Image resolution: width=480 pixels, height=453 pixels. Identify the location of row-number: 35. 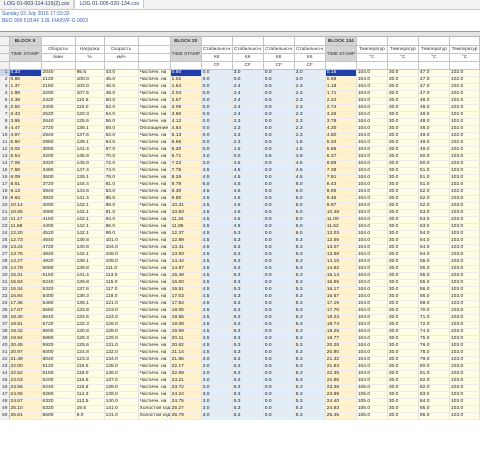
(5, 311).